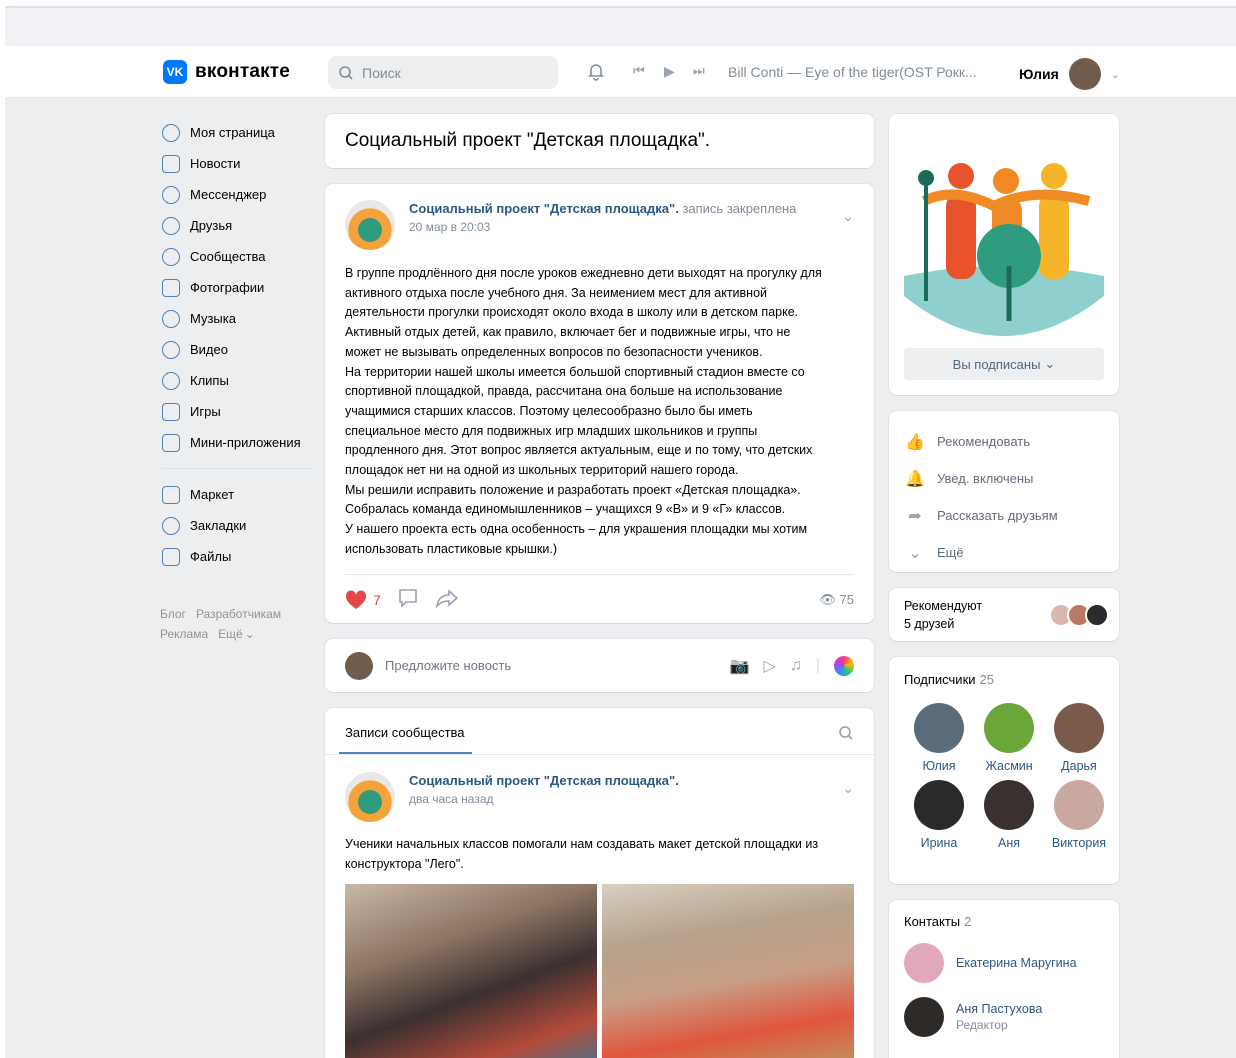 This screenshot has height=1058, width=1236. Describe the element at coordinates (1009, 728) in the screenshot. I see `avatar` at that location.